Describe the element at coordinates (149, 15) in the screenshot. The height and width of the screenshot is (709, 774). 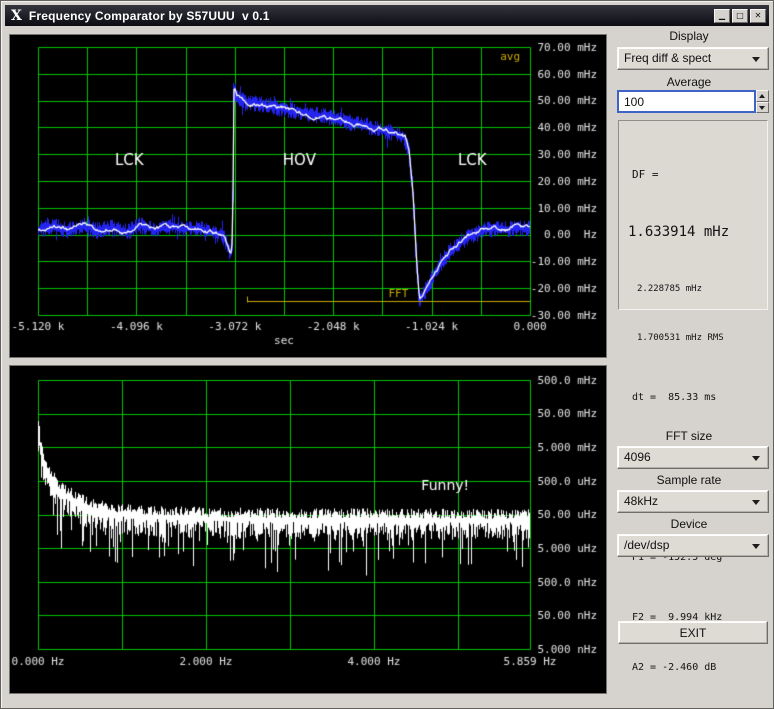
I see `window-title: Frequency Comparator by S57UUU v 0.1` at that location.